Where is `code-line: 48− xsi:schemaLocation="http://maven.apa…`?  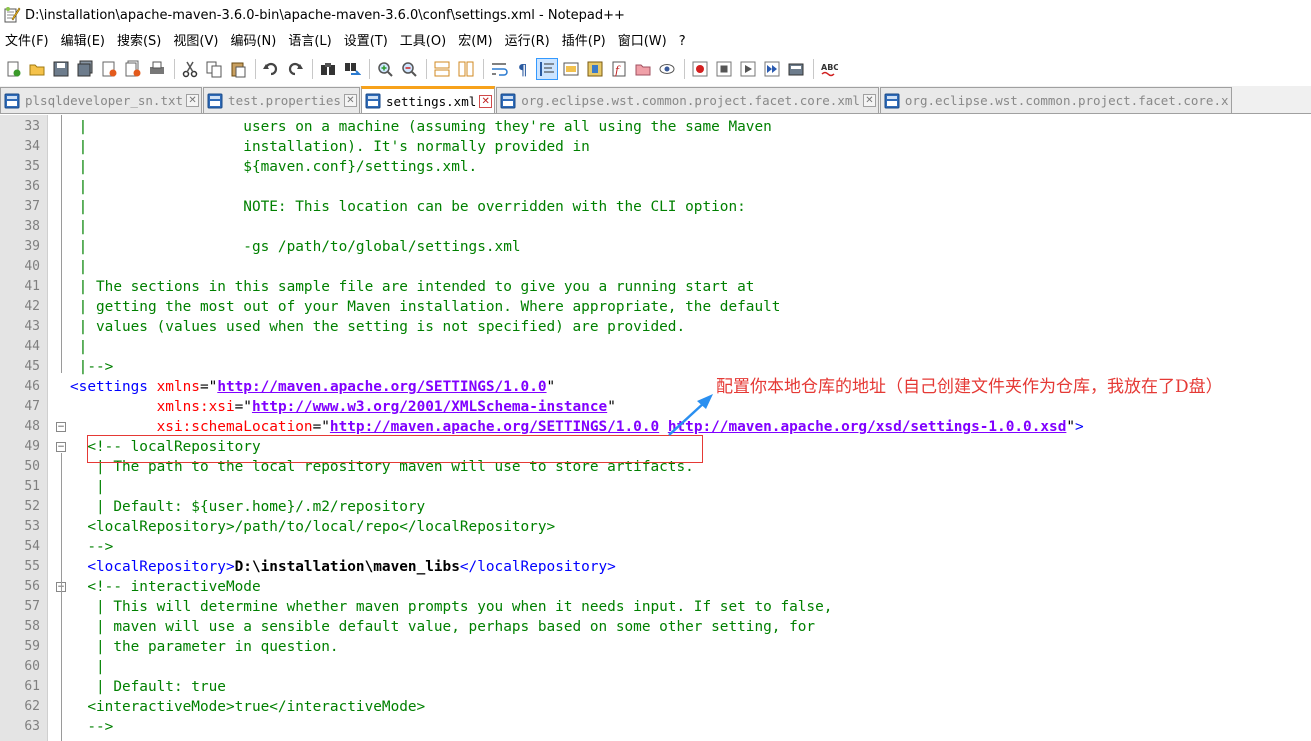
code-line: 48− xsi:schemaLocation="http://maven.apa… is located at coordinates (655, 427).